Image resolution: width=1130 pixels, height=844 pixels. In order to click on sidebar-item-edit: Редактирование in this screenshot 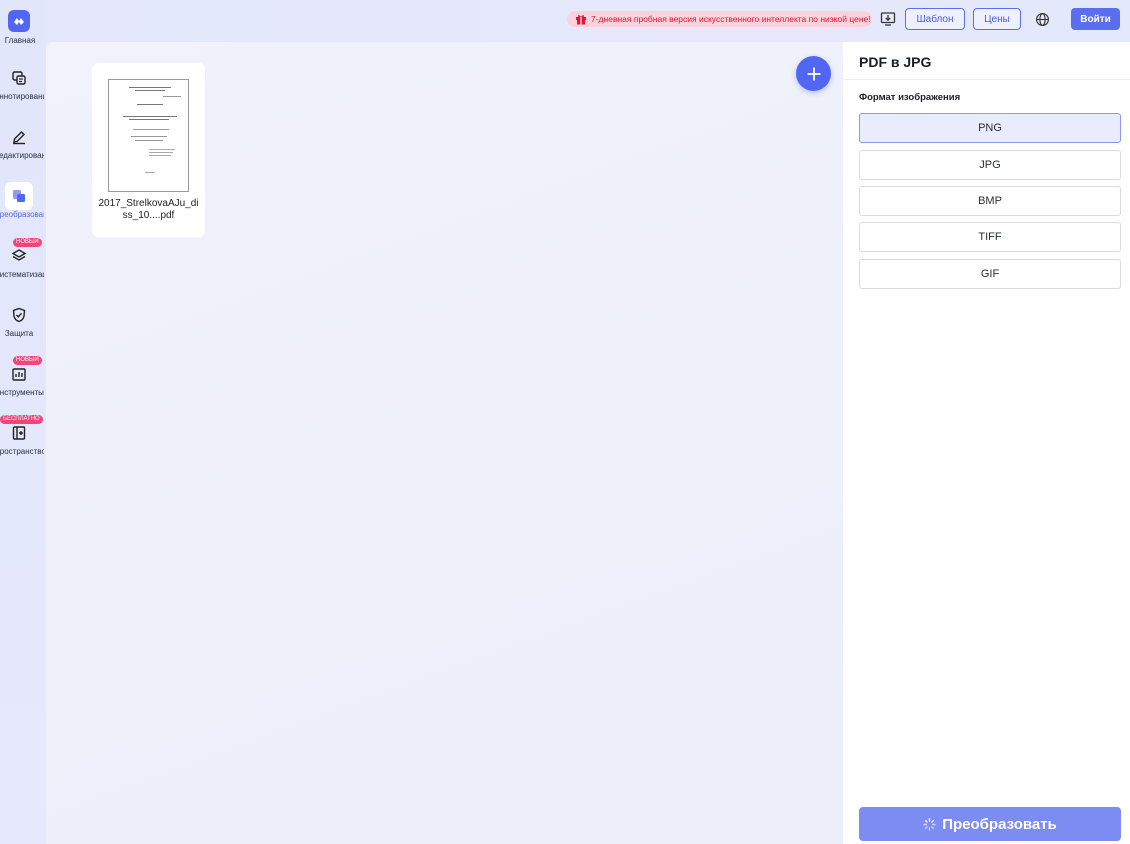, I will do `click(22, 155)`.